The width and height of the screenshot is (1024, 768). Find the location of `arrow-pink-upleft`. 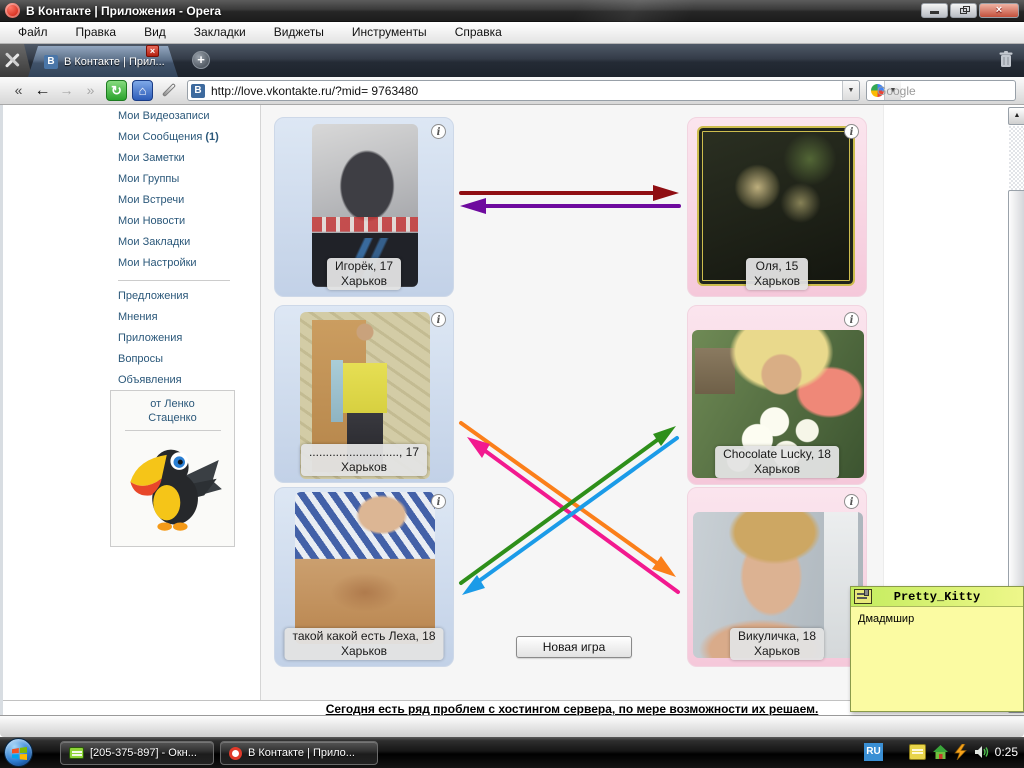

arrow-pink-upleft is located at coordinates (573, 515).